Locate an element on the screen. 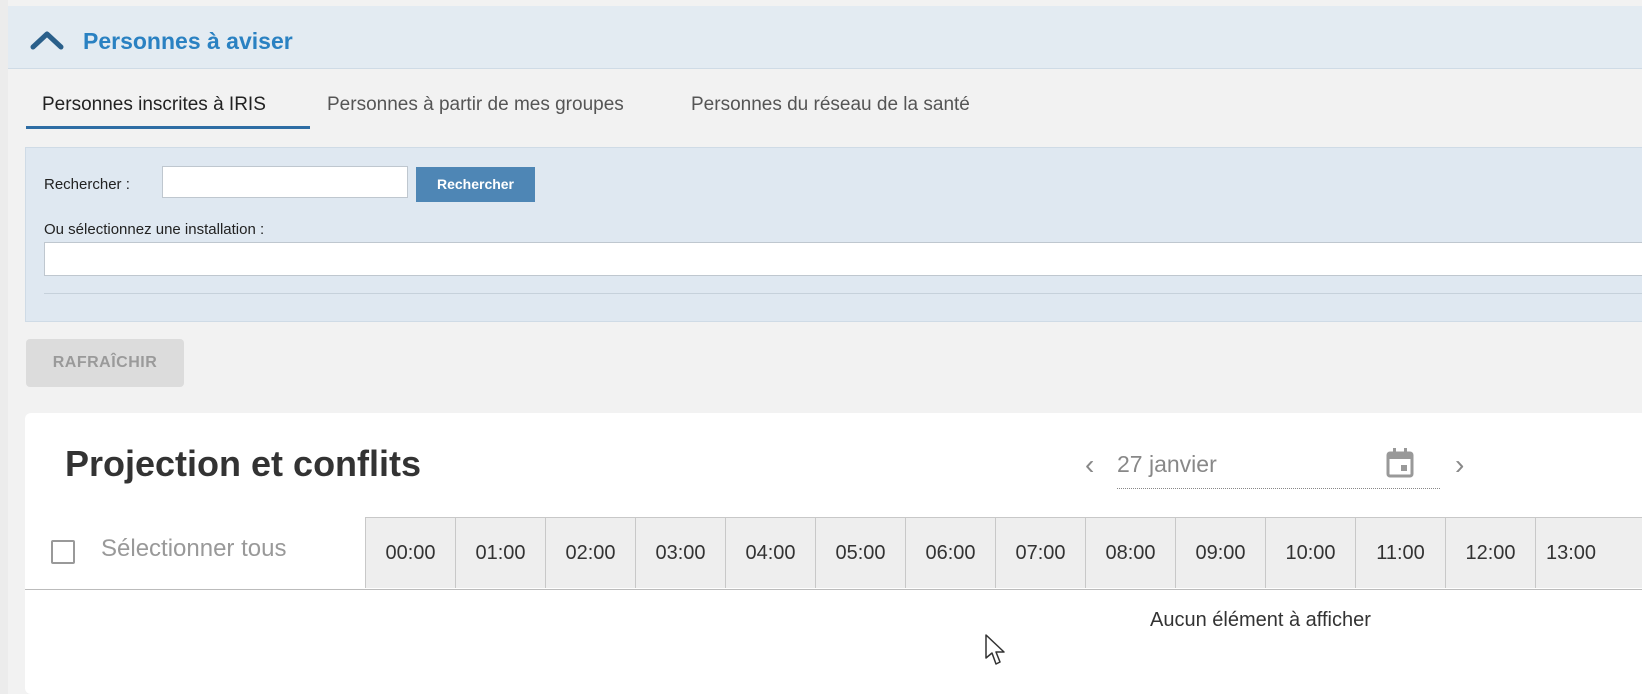 The height and width of the screenshot is (694, 1642). hour-cell: 08:00 is located at coordinates (1130, 552).